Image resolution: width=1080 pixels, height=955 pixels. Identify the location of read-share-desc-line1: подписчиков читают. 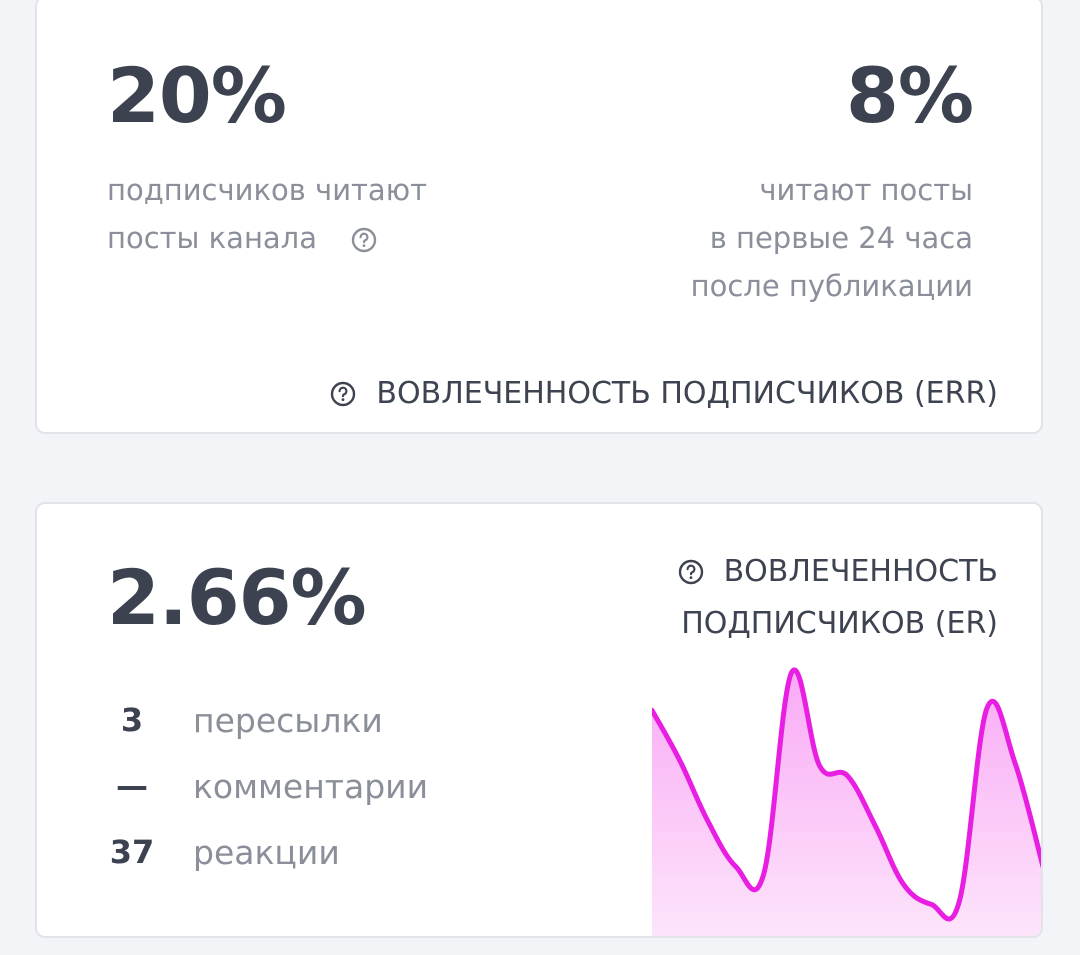
(267, 190).